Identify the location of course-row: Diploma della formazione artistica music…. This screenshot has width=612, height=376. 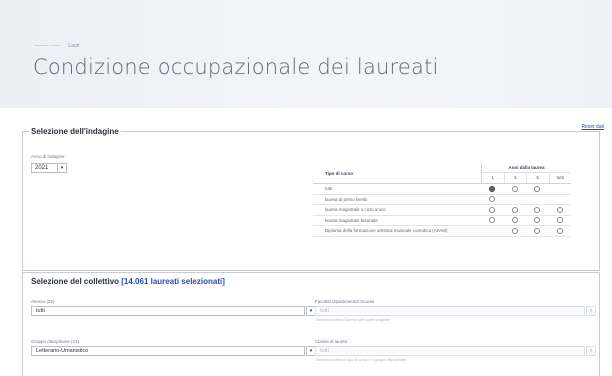
(442, 231).